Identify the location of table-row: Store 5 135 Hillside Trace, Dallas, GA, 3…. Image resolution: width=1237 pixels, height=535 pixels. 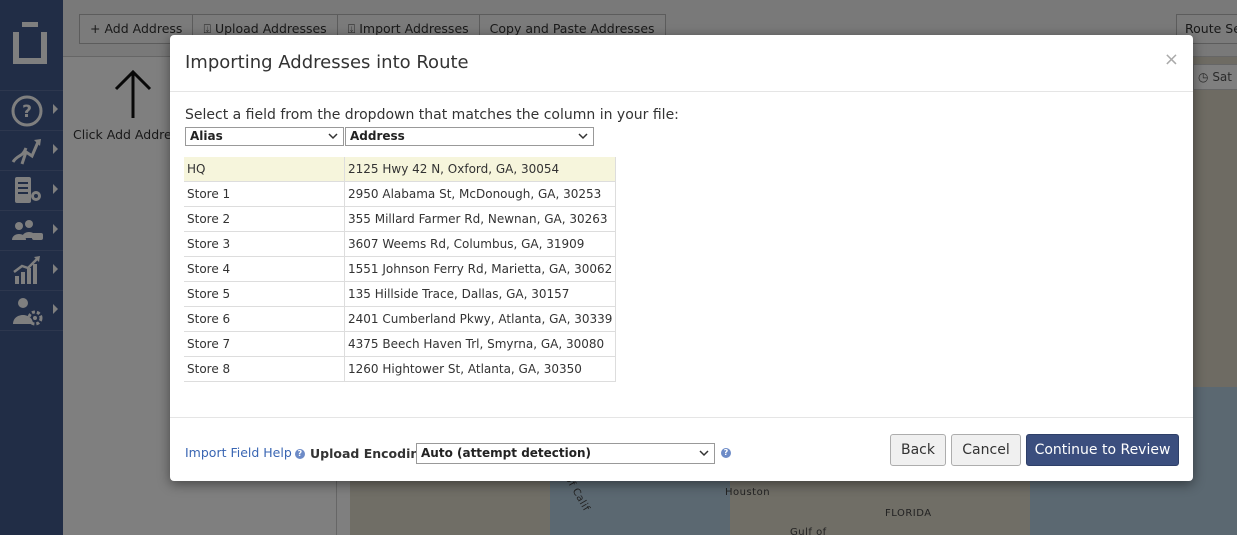
(400, 294).